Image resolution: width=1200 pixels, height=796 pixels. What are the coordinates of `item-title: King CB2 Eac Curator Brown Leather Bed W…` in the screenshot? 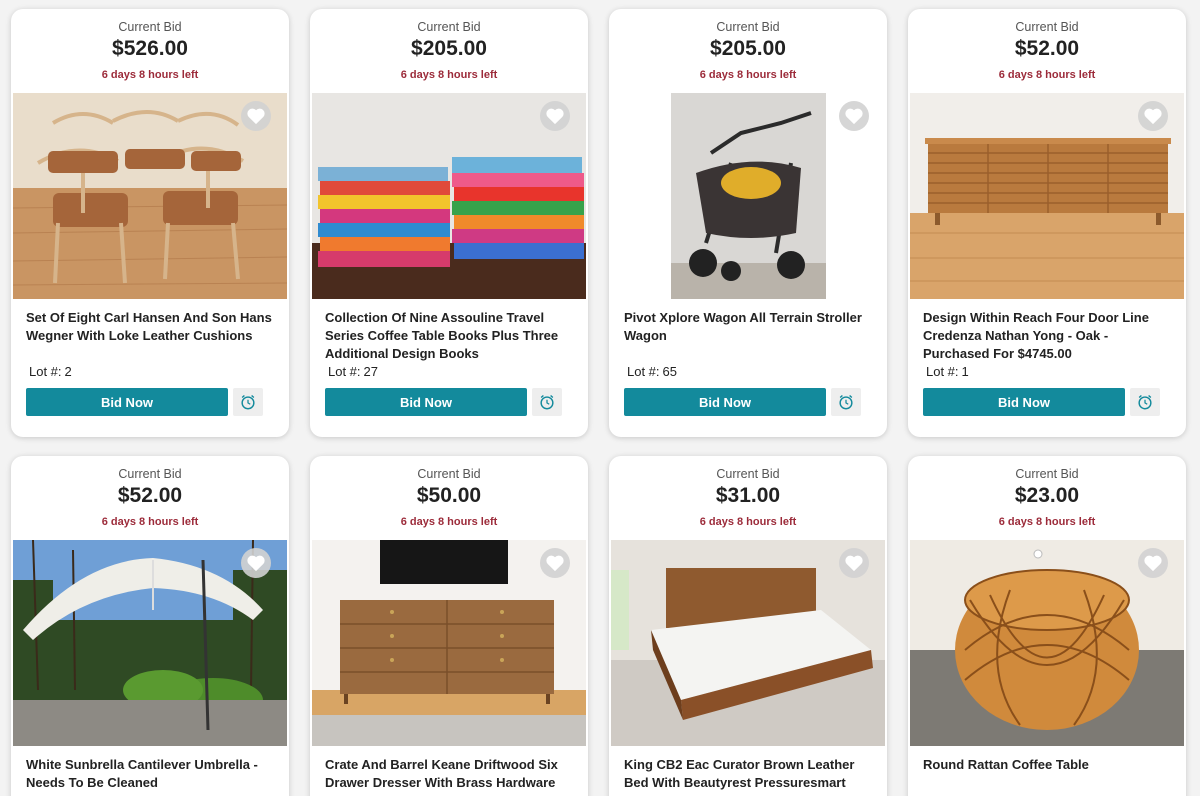 It's located at (749, 774).